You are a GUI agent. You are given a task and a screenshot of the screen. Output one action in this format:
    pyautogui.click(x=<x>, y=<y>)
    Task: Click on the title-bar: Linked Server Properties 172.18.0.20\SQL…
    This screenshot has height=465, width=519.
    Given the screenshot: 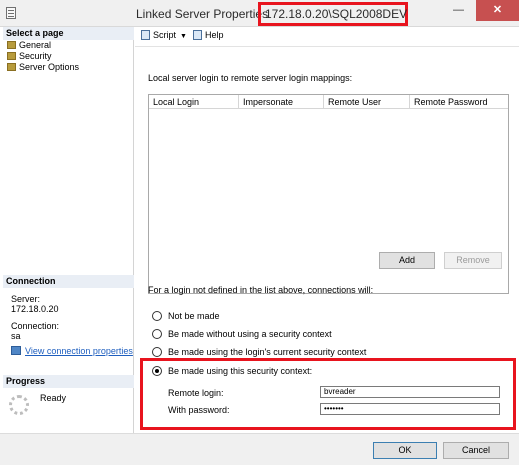 What is the action you would take?
    pyautogui.click(x=259, y=13)
    